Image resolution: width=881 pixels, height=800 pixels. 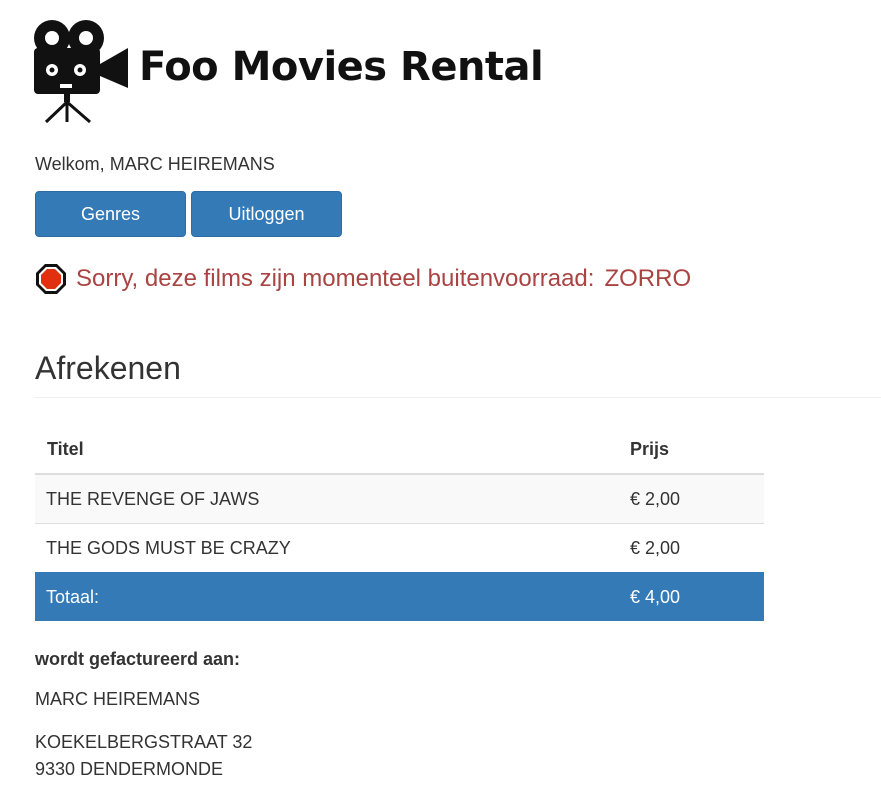 What do you see at coordinates (332, 498) in the screenshot?
I see `row-title: THE REVENGE OF JAWS` at bounding box center [332, 498].